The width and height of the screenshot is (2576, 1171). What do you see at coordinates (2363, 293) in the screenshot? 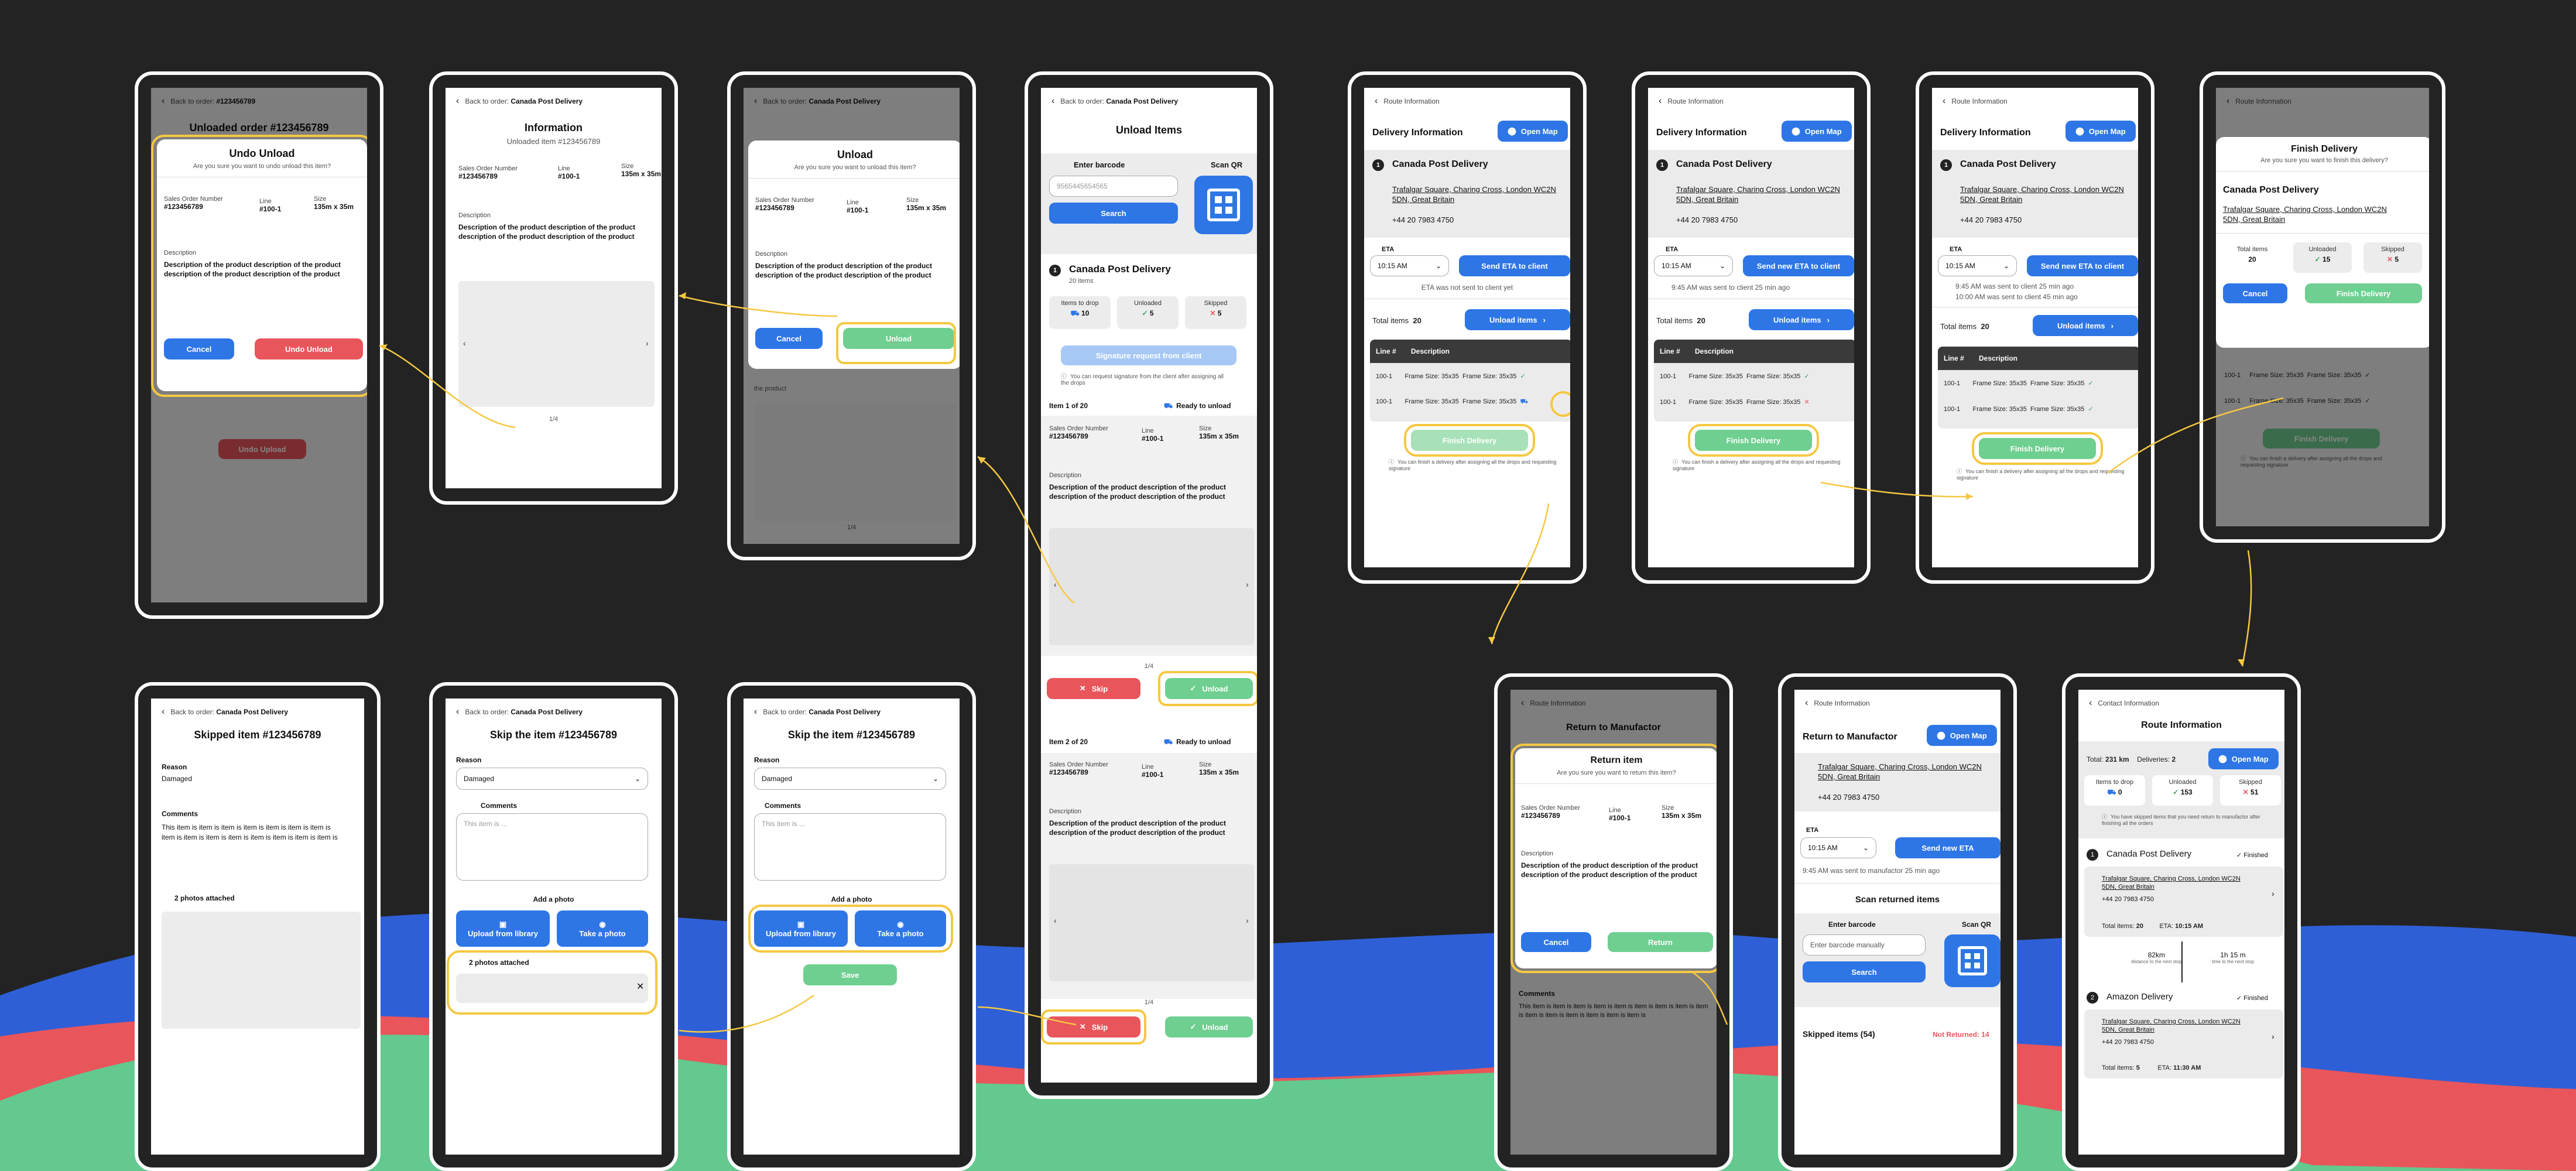
I see `finish-delivery-confirm-button: Finish Delivery` at bounding box center [2363, 293].